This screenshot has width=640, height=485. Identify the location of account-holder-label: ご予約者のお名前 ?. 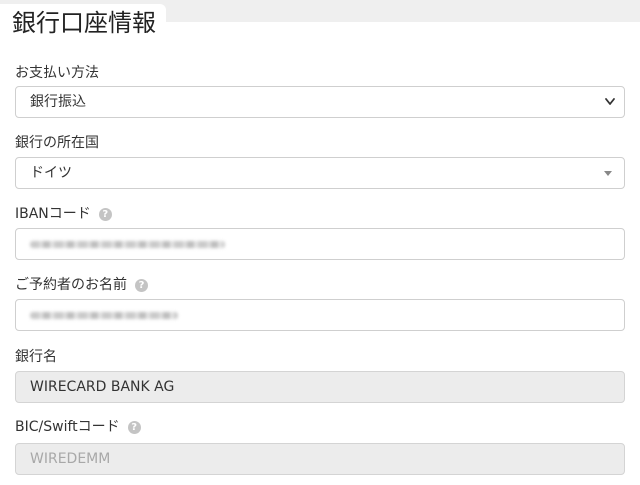
(81, 285).